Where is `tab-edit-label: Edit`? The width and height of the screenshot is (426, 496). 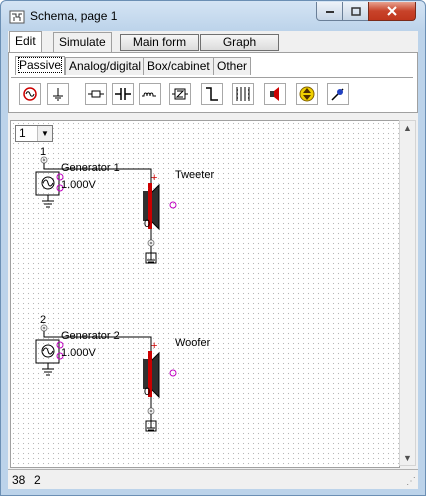
tab-edit-label: Edit is located at coordinates (25, 41).